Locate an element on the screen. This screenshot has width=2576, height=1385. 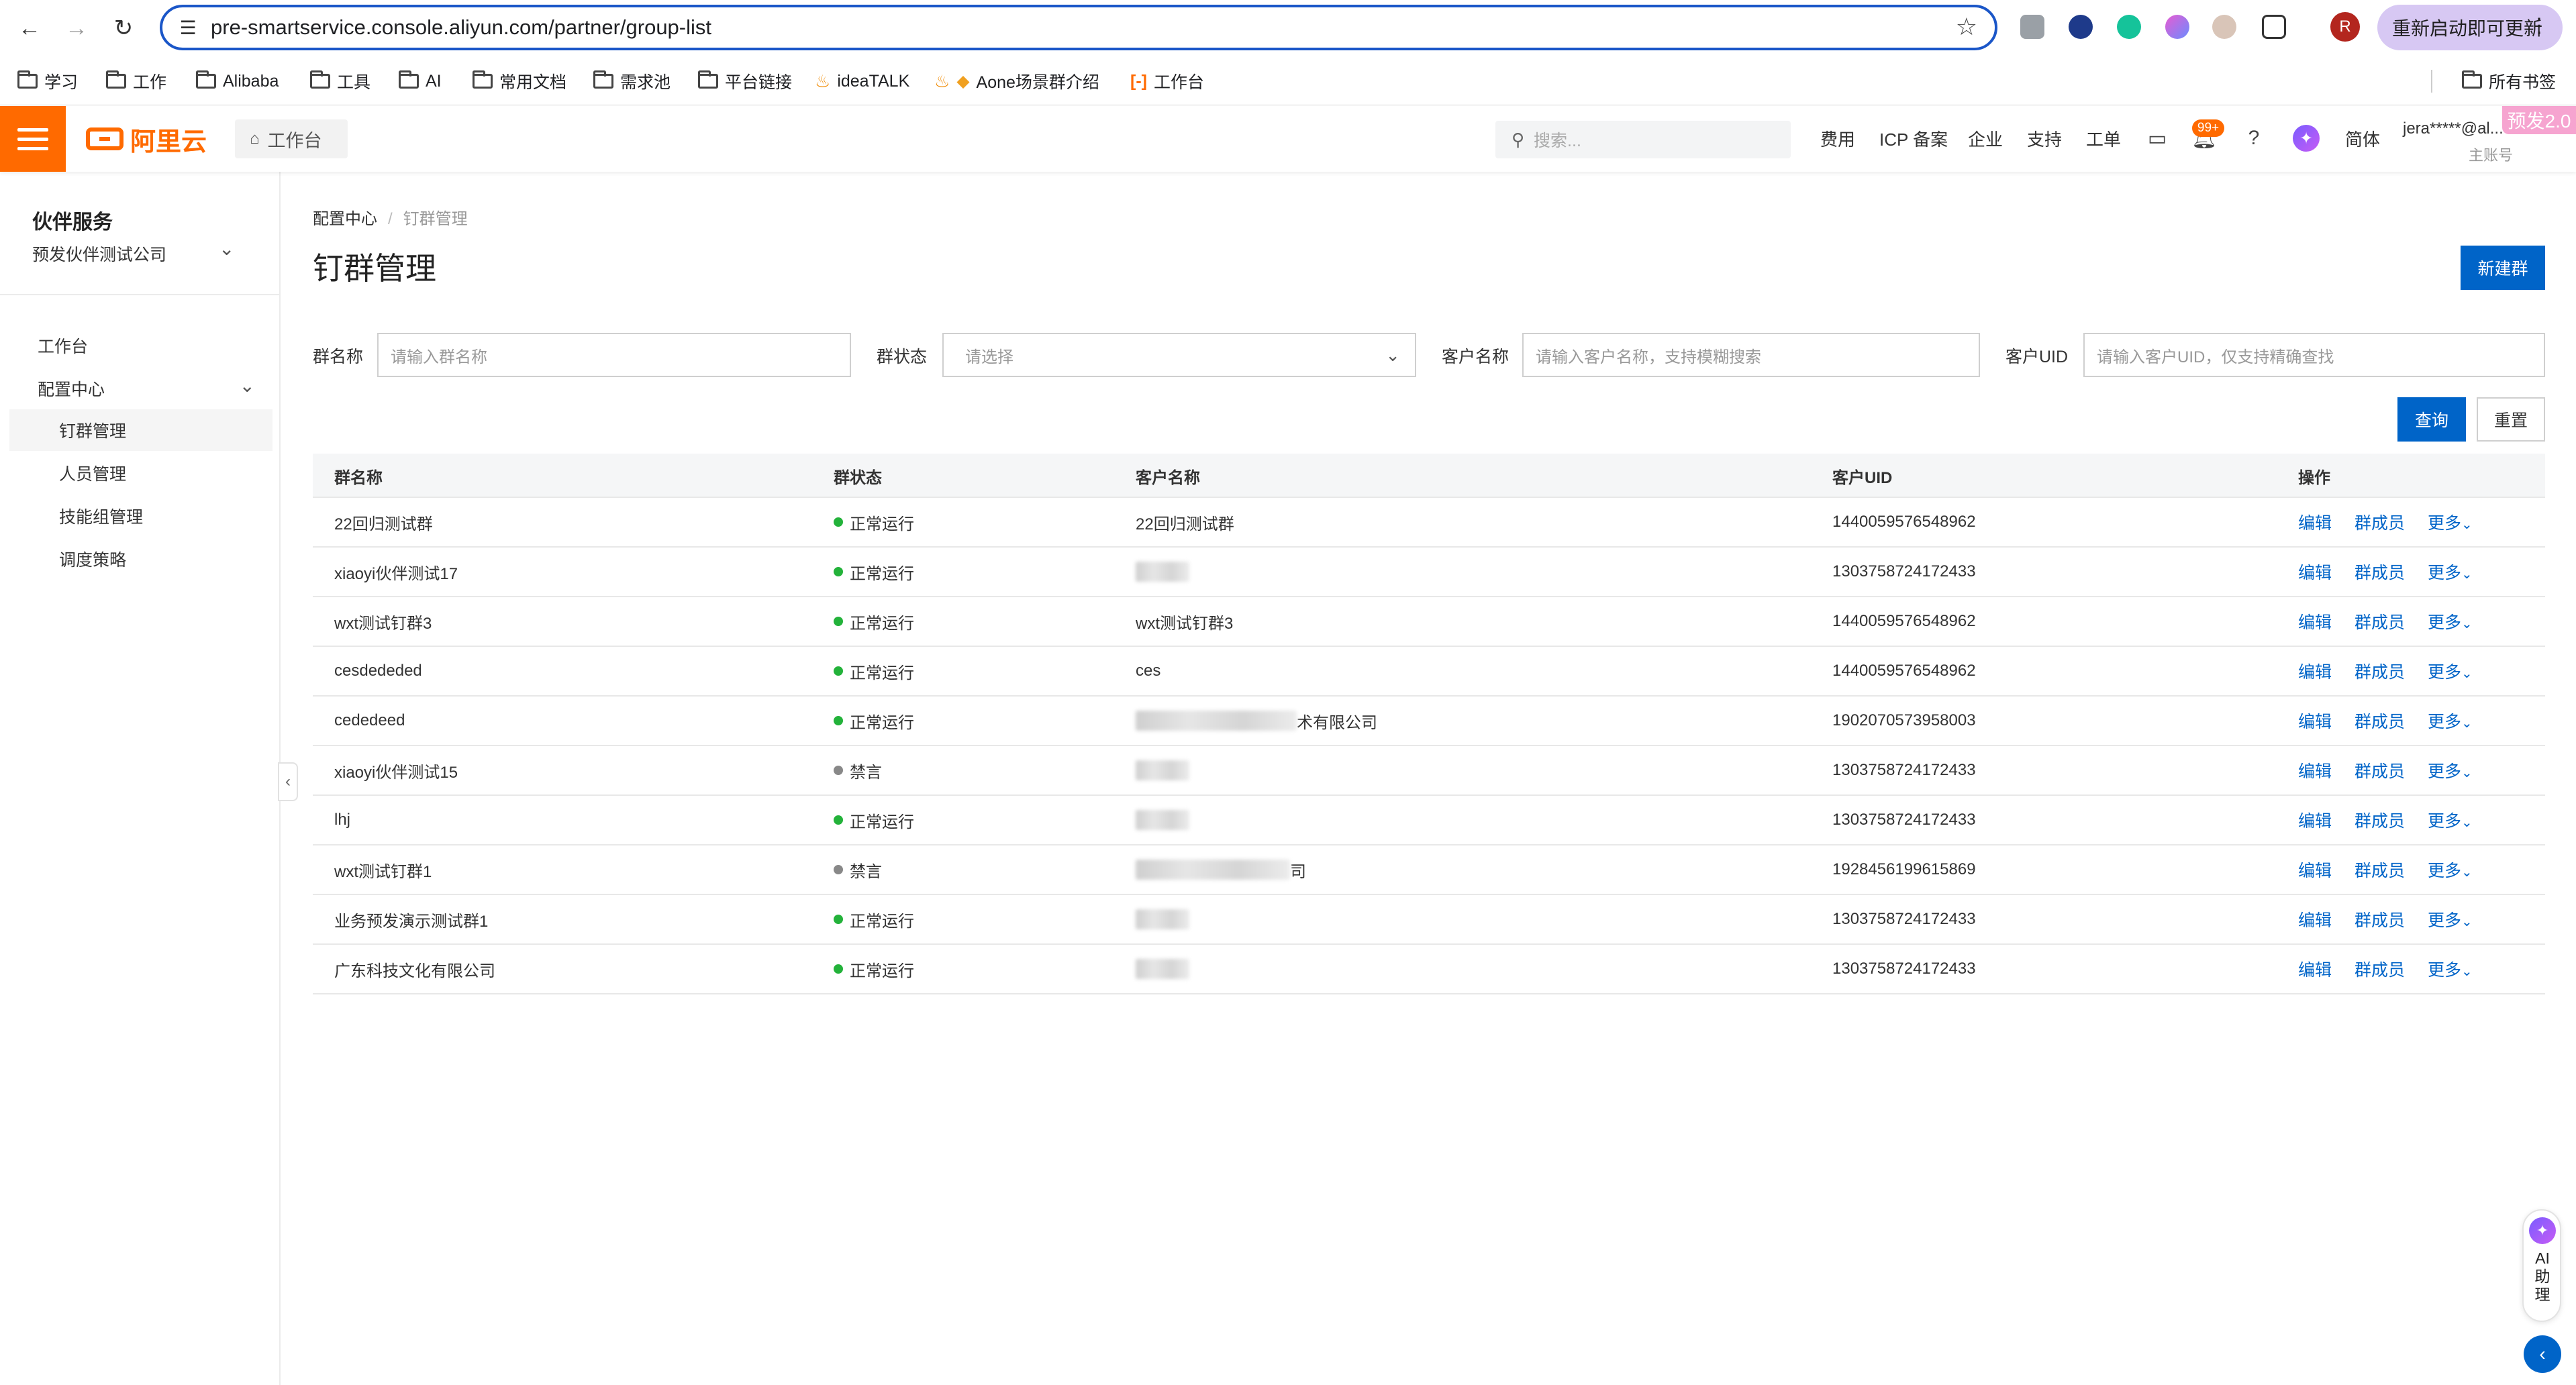
aliyun-logo: 阿里云 is located at coordinates (146, 139).